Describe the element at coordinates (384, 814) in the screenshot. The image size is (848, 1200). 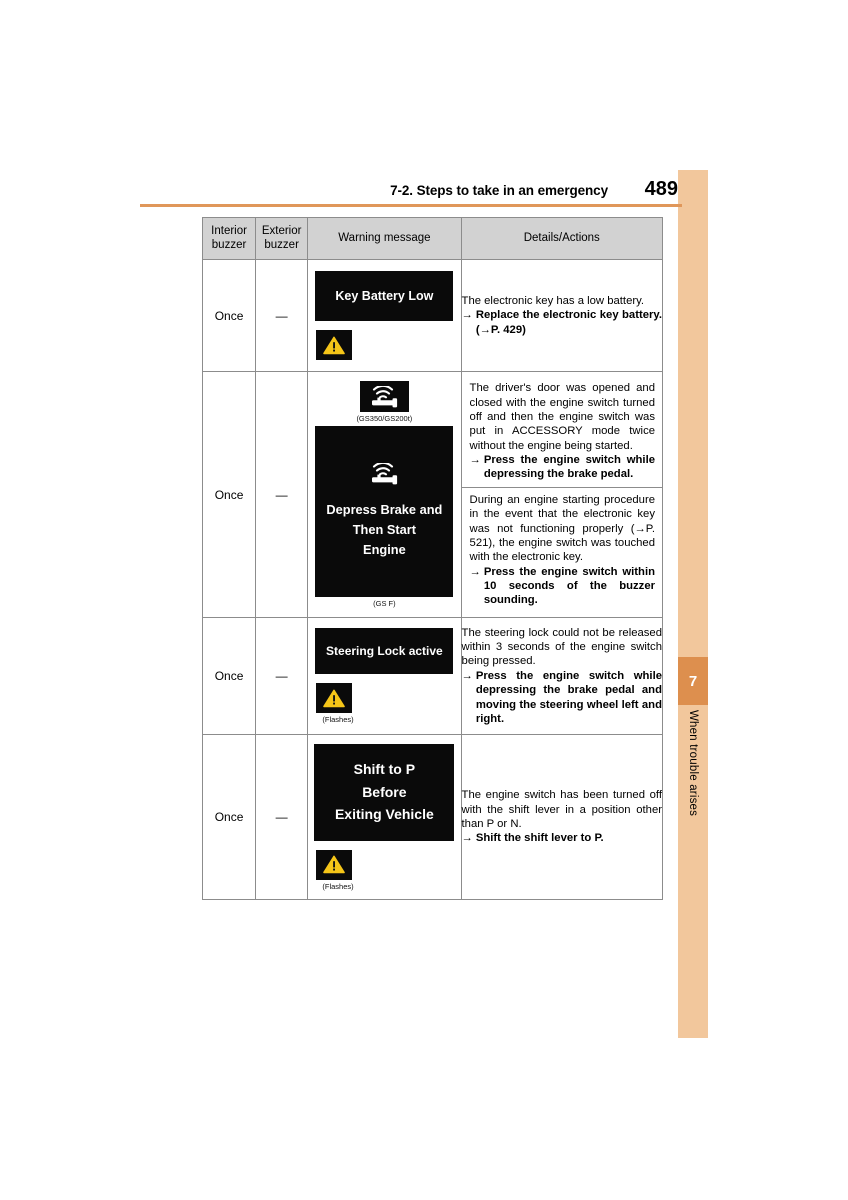
I see `display-line: Exiting Vehicle` at that location.